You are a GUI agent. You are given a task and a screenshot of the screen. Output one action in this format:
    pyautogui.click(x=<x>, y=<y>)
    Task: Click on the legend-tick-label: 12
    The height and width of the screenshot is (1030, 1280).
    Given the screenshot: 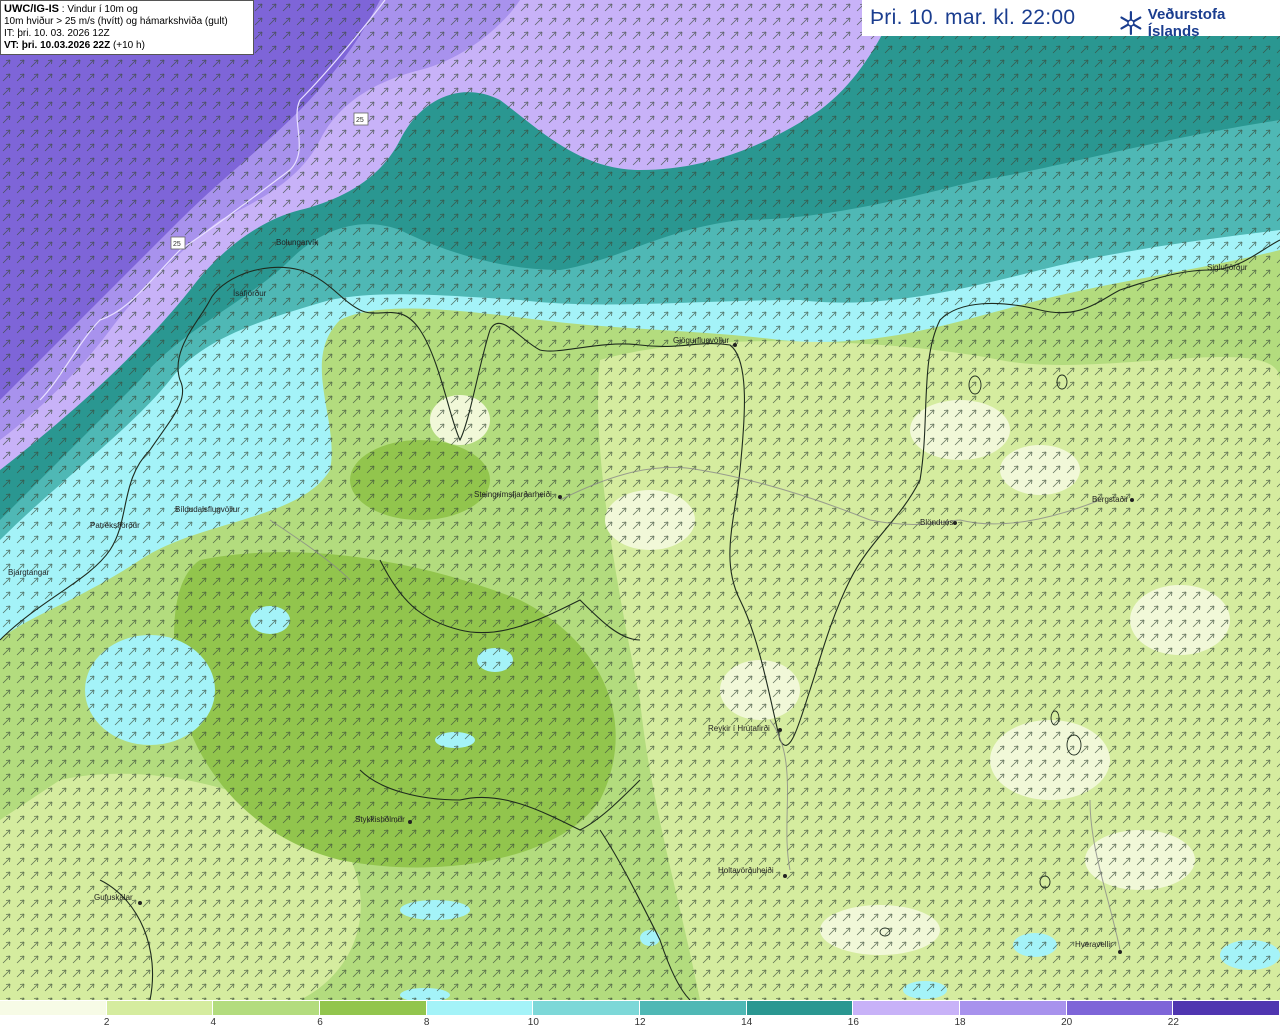 What is the action you would take?
    pyautogui.click(x=640, y=1022)
    